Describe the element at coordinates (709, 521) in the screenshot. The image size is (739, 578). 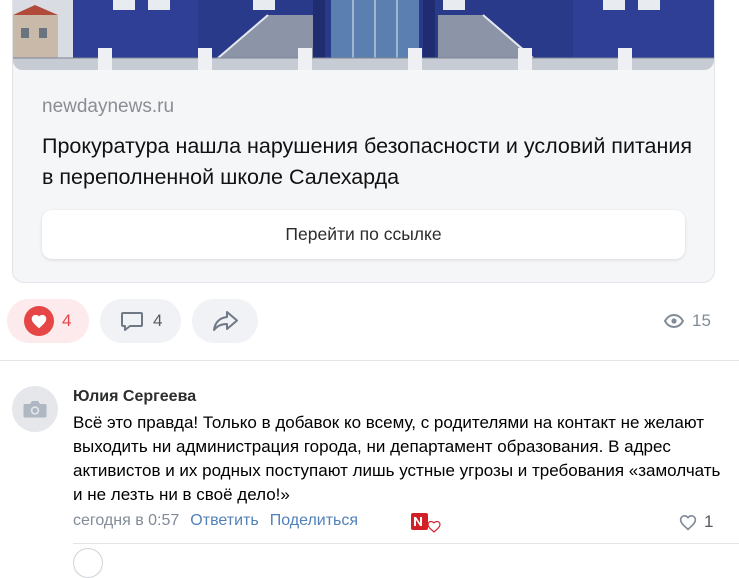
I see `comment-like-count: 1` at that location.